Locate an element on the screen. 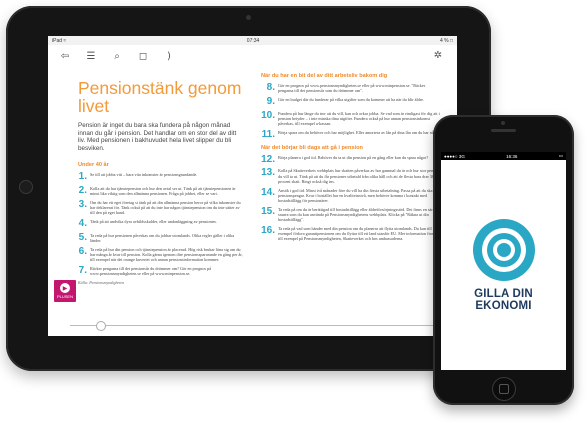 Image resolution: width=588 pixels, height=423 pixels. phone-screen: ●●●●○ 3G 16:36 ▭ GILLA DIN EKONOMI is located at coordinates (503, 261).